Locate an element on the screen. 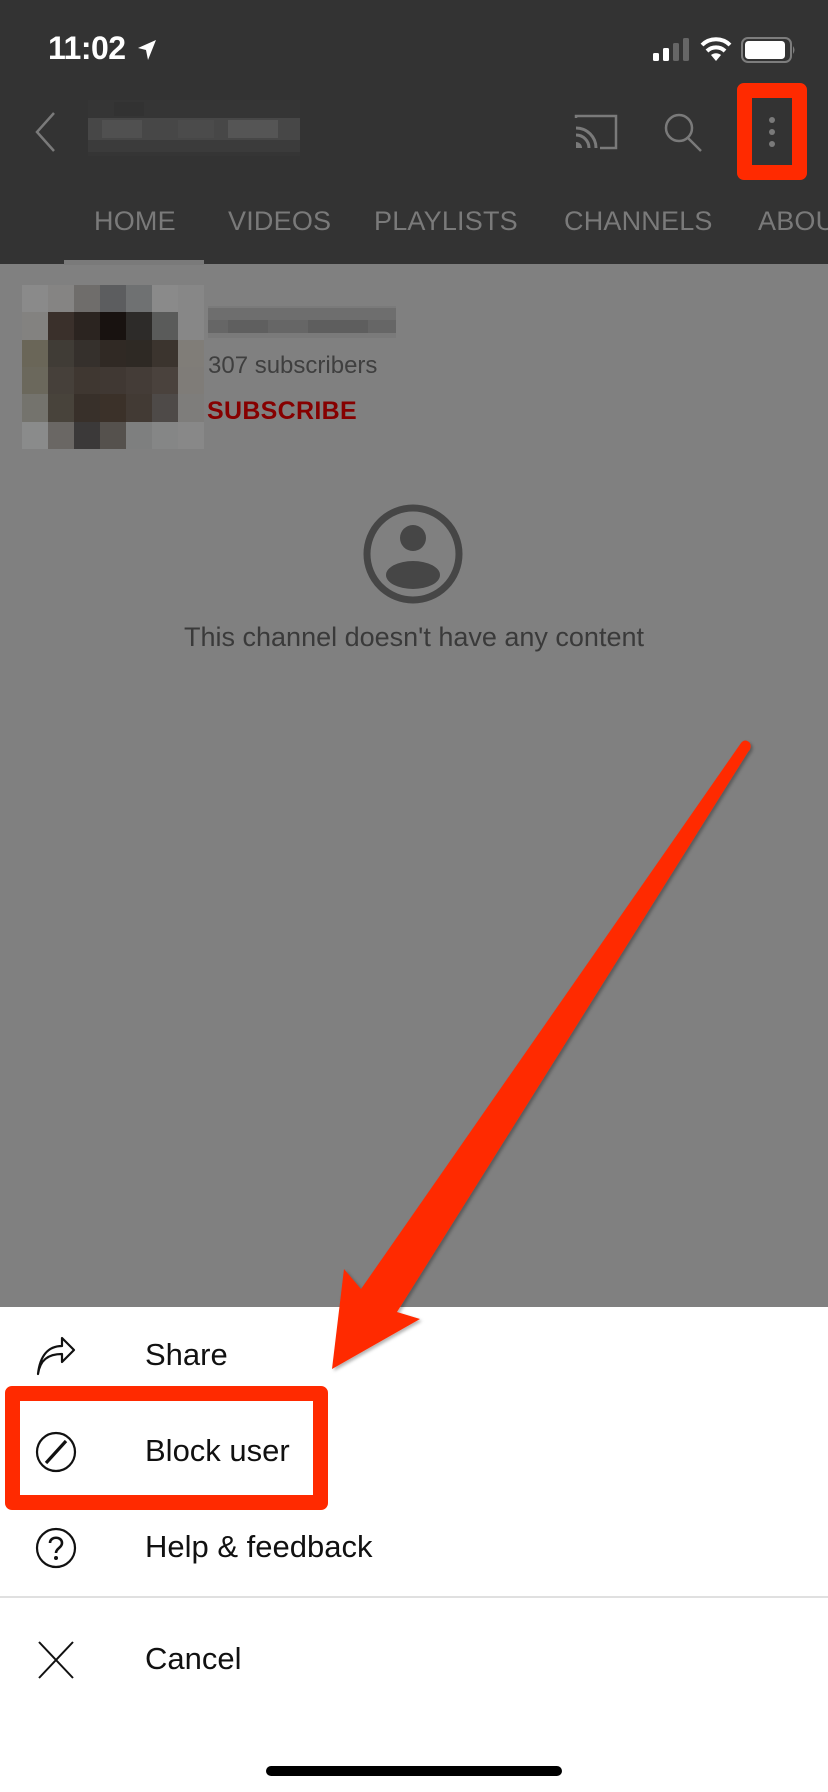  account-circle-icon is located at coordinates (413, 554).